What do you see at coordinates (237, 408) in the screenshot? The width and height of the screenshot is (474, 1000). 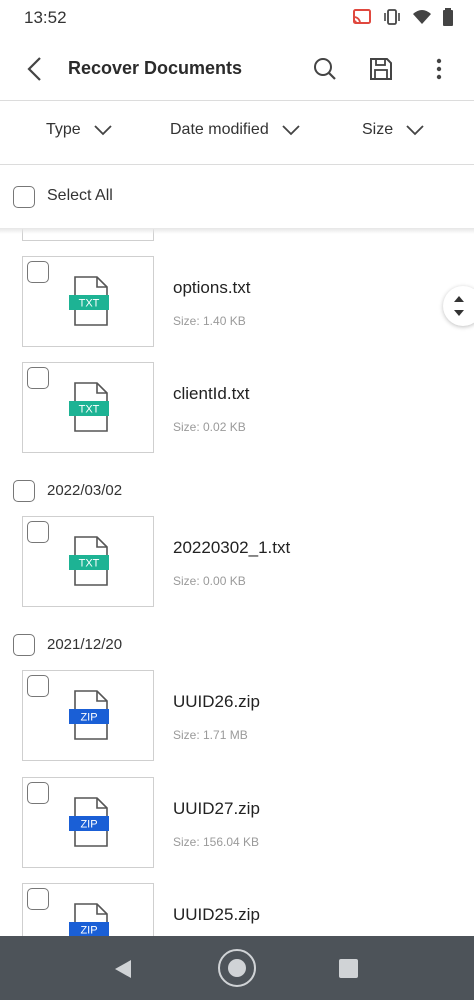 I see `file-row: TXT clientId.txt Size: 0.02 KB` at bounding box center [237, 408].